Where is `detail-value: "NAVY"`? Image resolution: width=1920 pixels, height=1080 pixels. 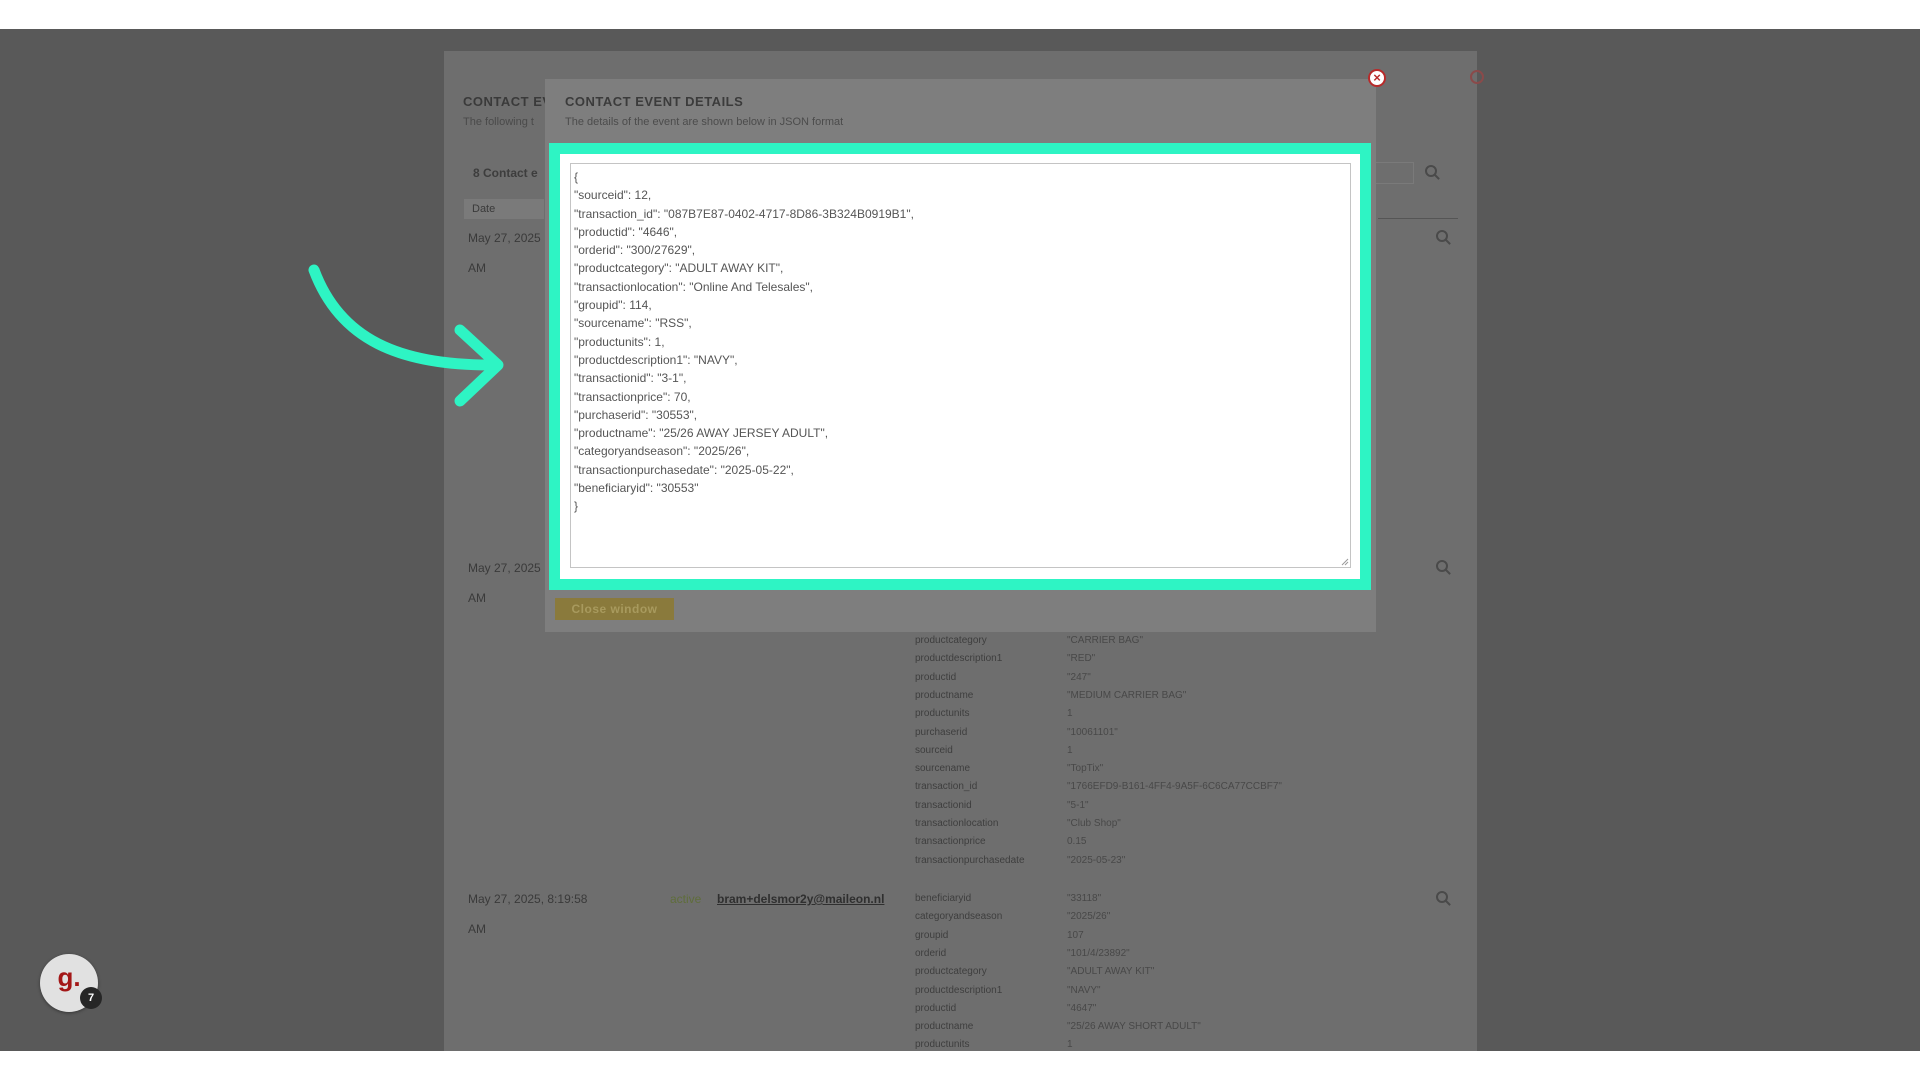
detail-value: "NAVY" is located at coordinates (1084, 990).